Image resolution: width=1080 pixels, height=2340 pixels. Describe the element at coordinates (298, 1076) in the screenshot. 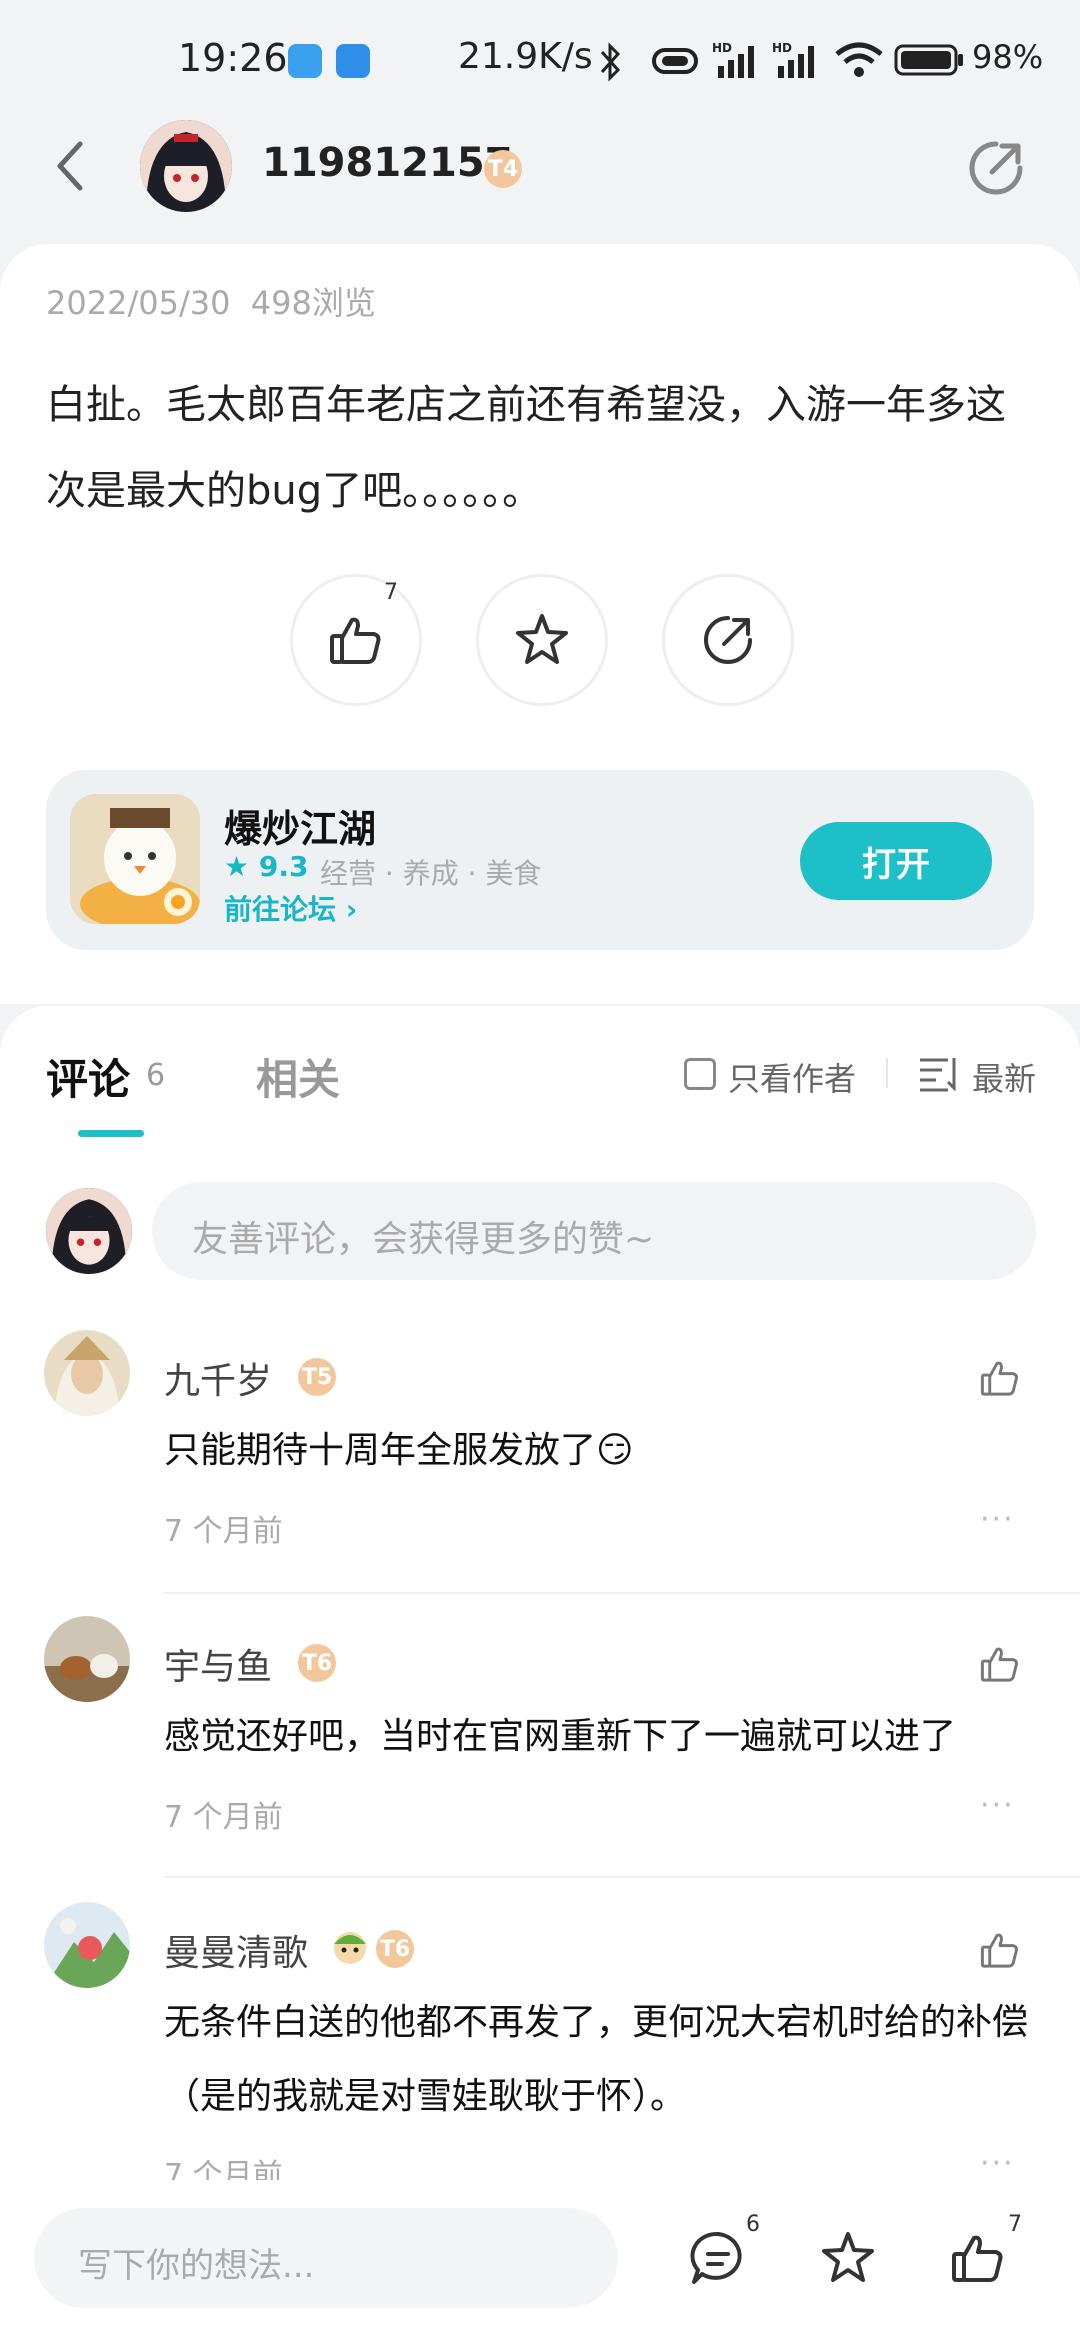

I see `tab-related: 相关` at that location.